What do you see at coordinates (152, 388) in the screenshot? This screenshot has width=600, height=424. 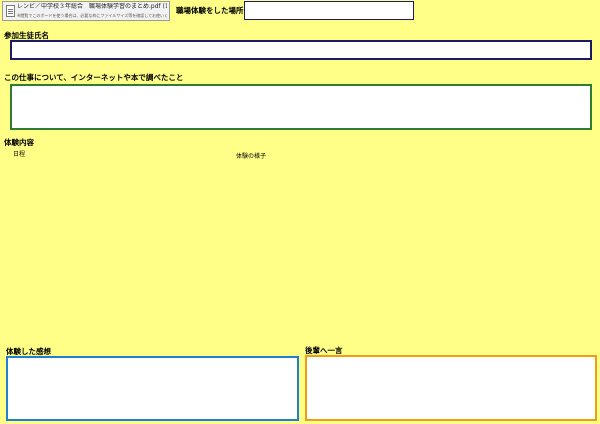 I see `impressions-field` at bounding box center [152, 388].